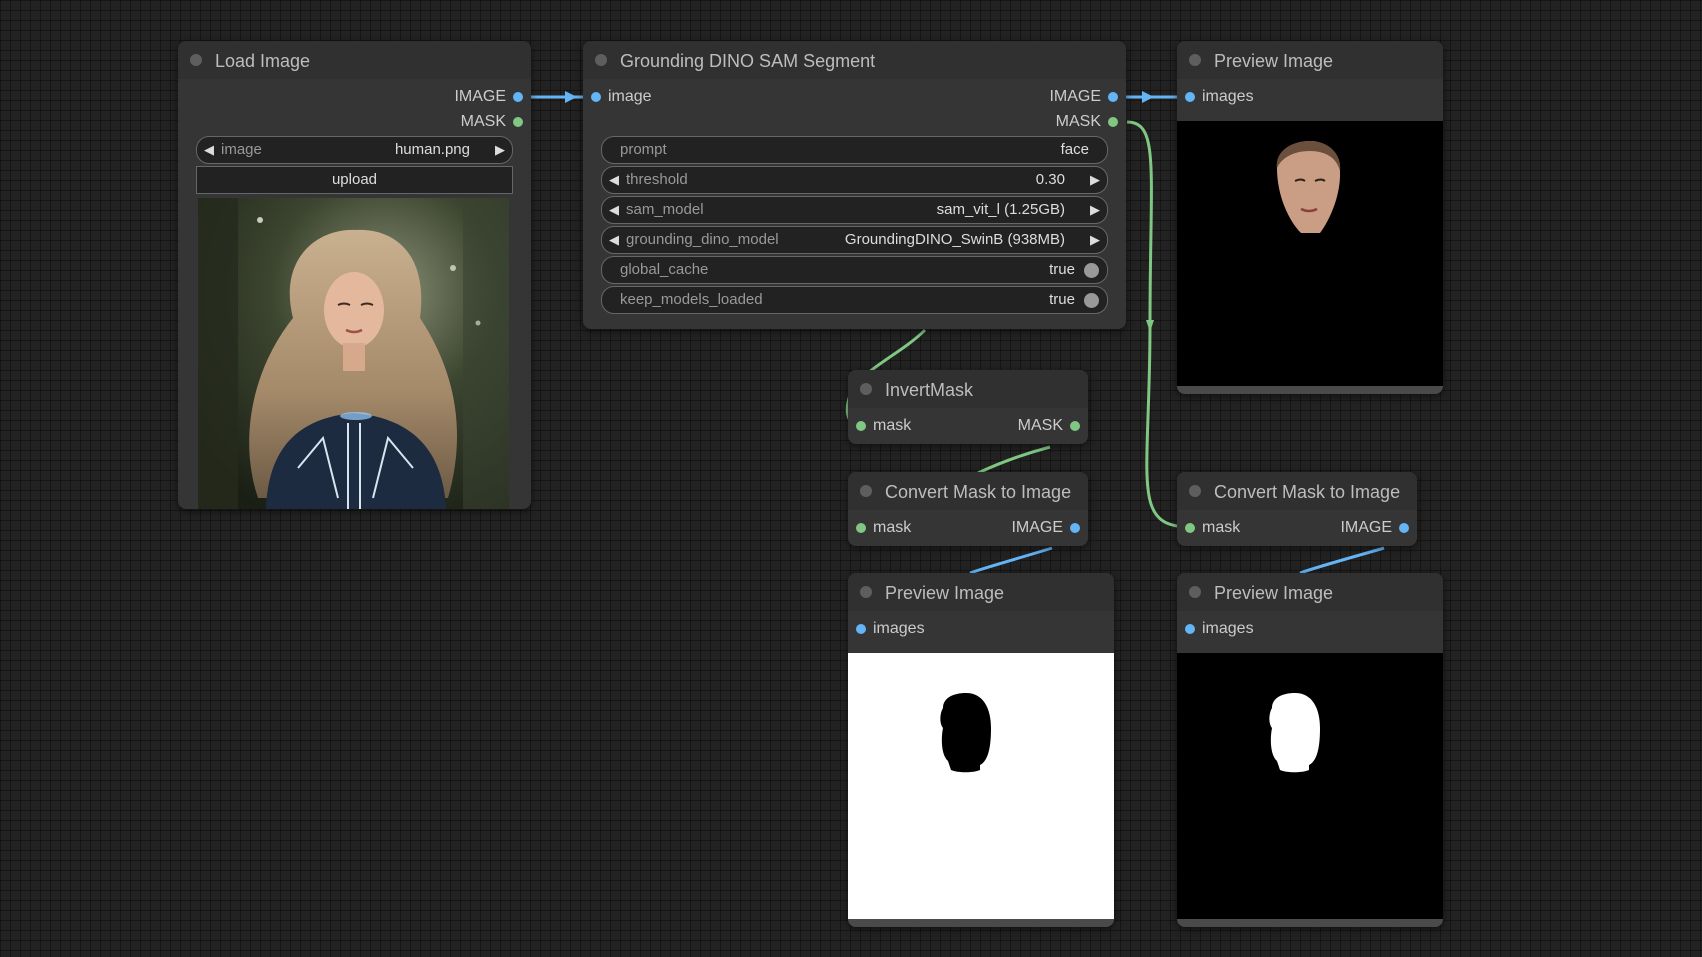  Describe the element at coordinates (432, 149) in the screenshot. I see `widget-value: human.png` at that location.